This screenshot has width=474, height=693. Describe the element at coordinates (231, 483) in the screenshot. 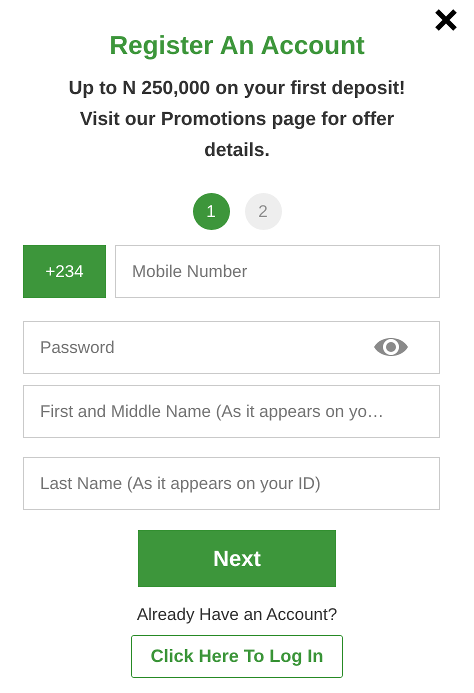

I see `input-field: Last Name (As it appears on your ID)` at that location.